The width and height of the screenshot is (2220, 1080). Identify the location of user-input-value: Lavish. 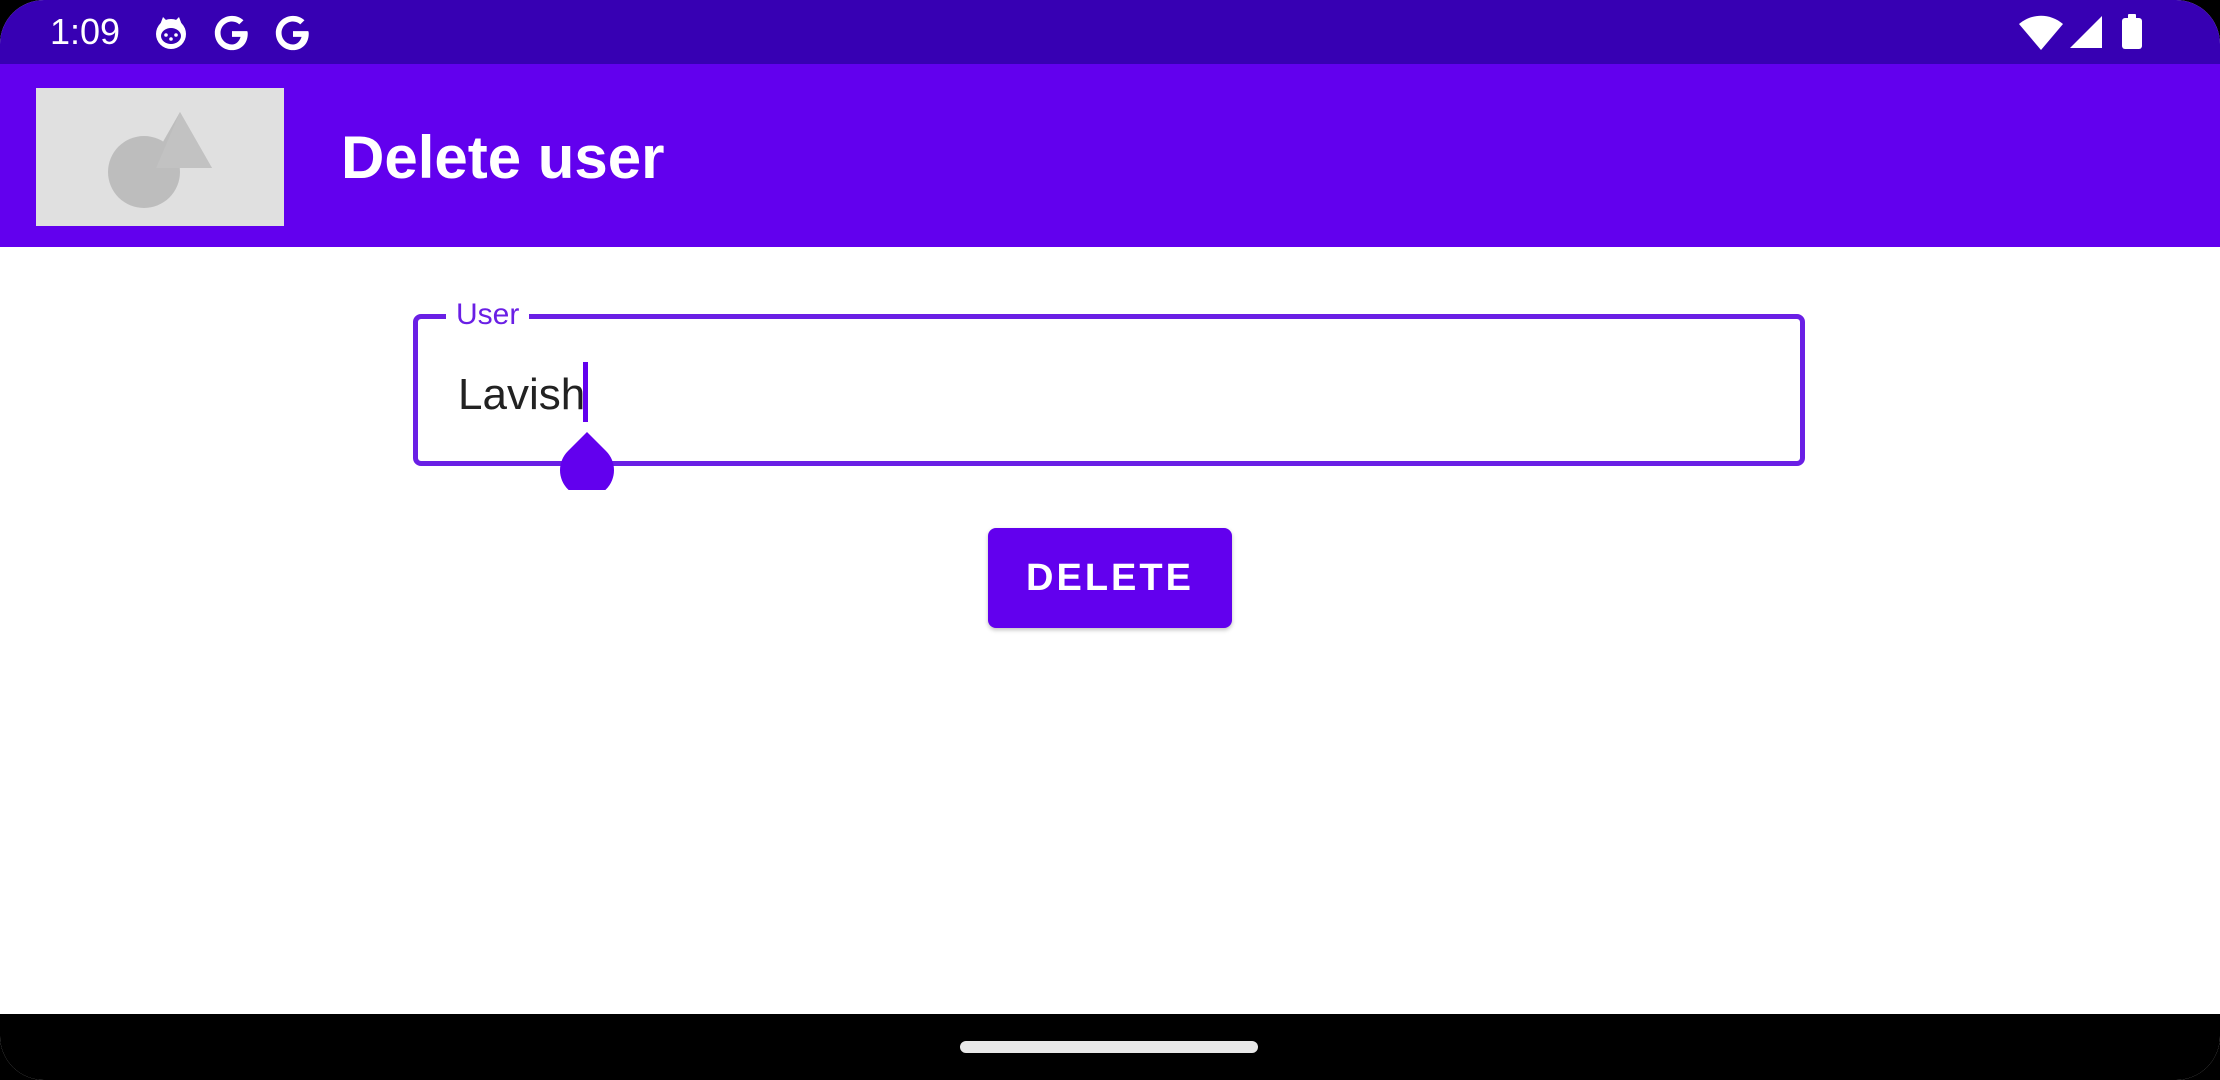
(521, 395).